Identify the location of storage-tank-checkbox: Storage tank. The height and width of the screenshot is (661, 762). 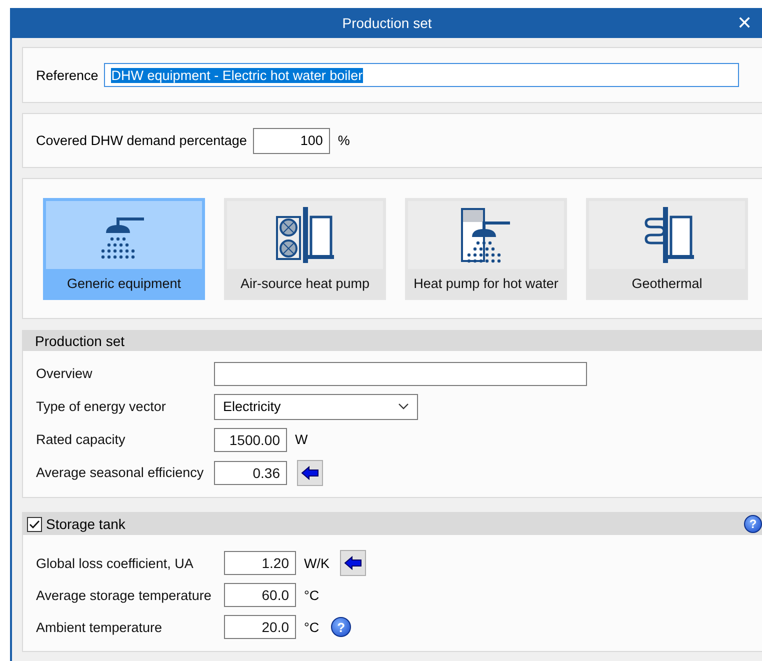
(76, 524).